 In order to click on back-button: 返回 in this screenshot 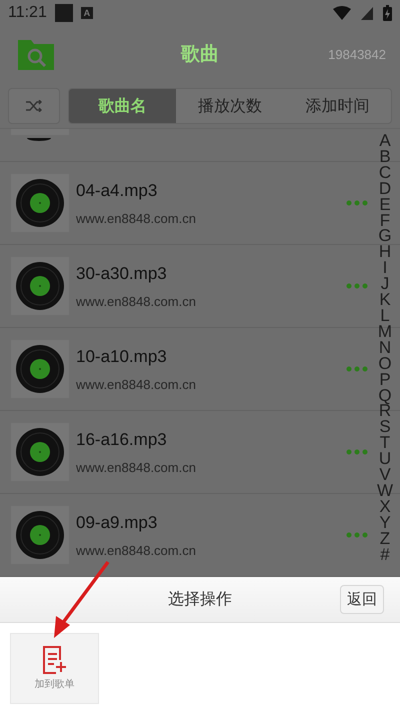, I will do `click(362, 599)`.